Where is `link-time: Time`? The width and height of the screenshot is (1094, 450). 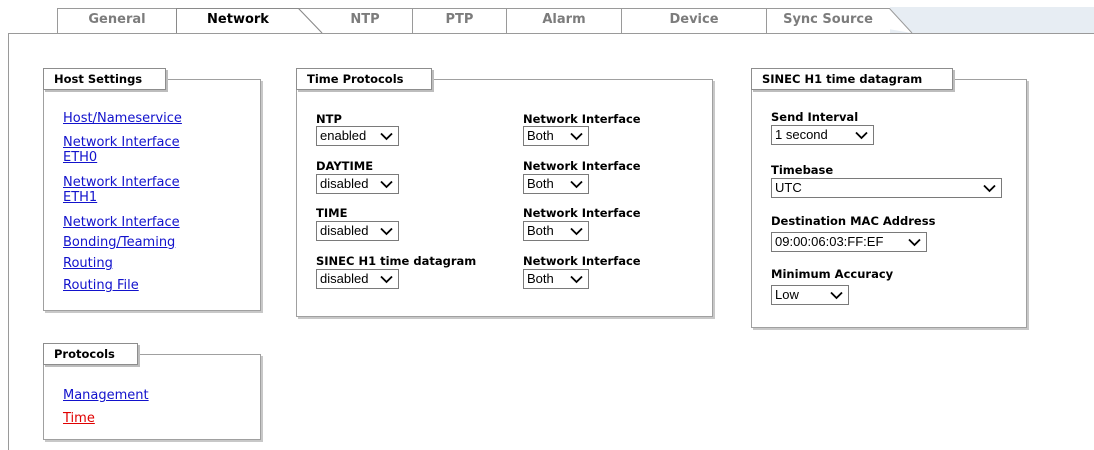
link-time: Time is located at coordinates (79, 419).